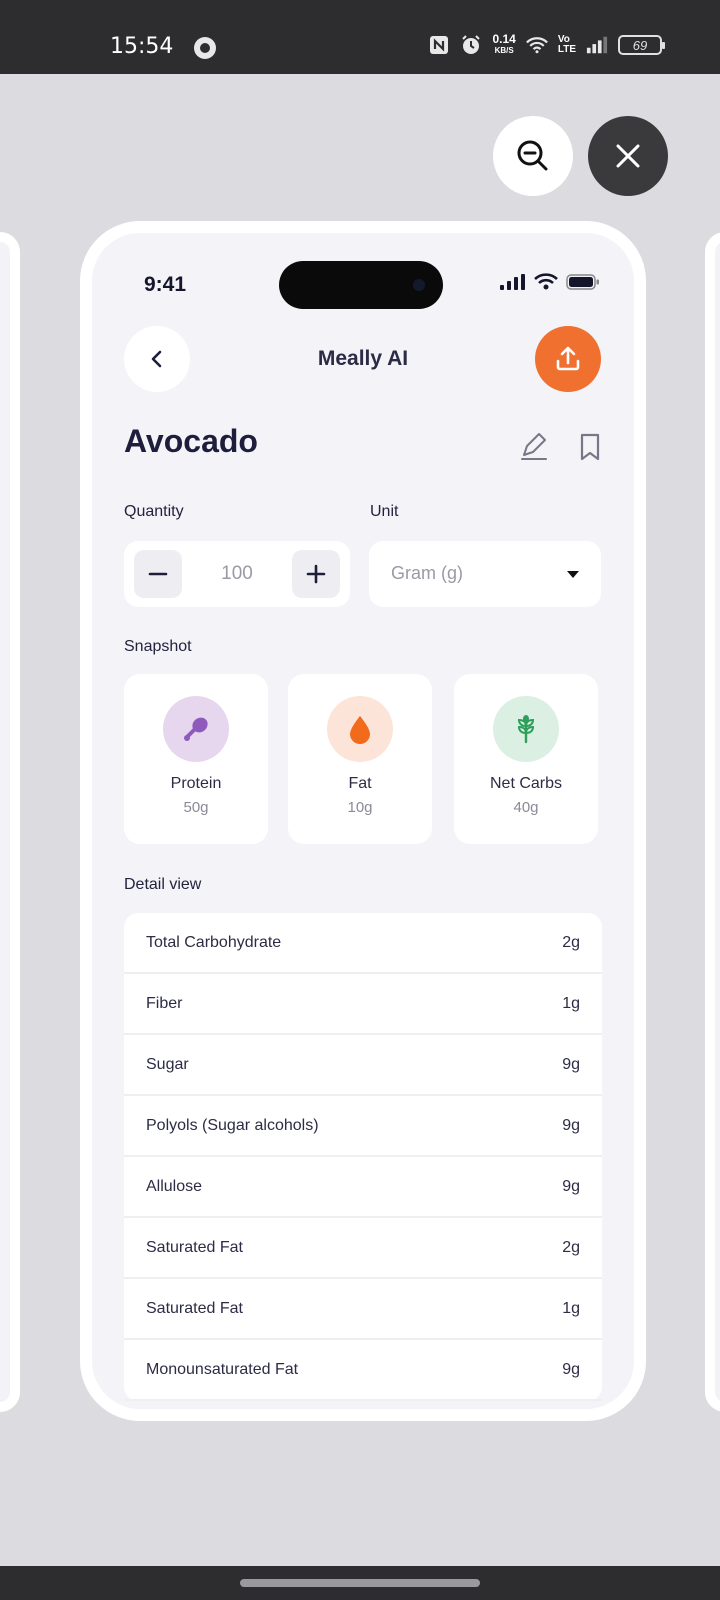 This screenshot has height=1600, width=720. Describe the element at coordinates (237, 574) in the screenshot. I see `quantity-stepper: 100` at that location.